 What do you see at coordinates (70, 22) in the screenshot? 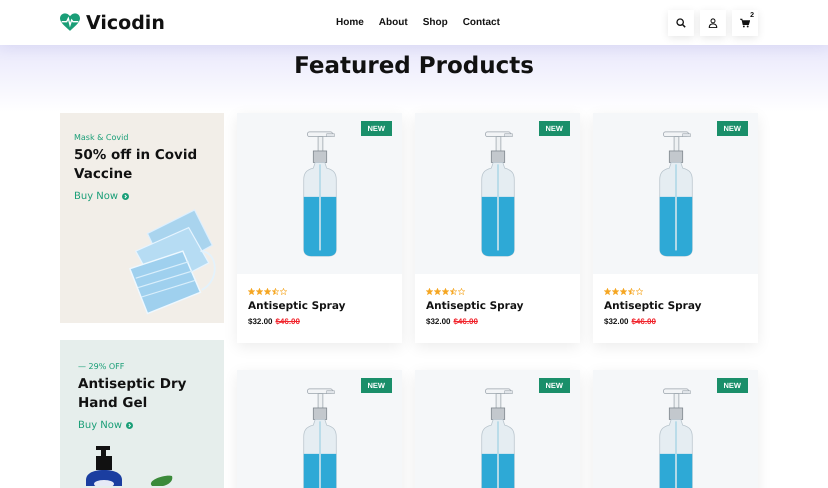
I see `heart-pulse-icon` at bounding box center [70, 22].